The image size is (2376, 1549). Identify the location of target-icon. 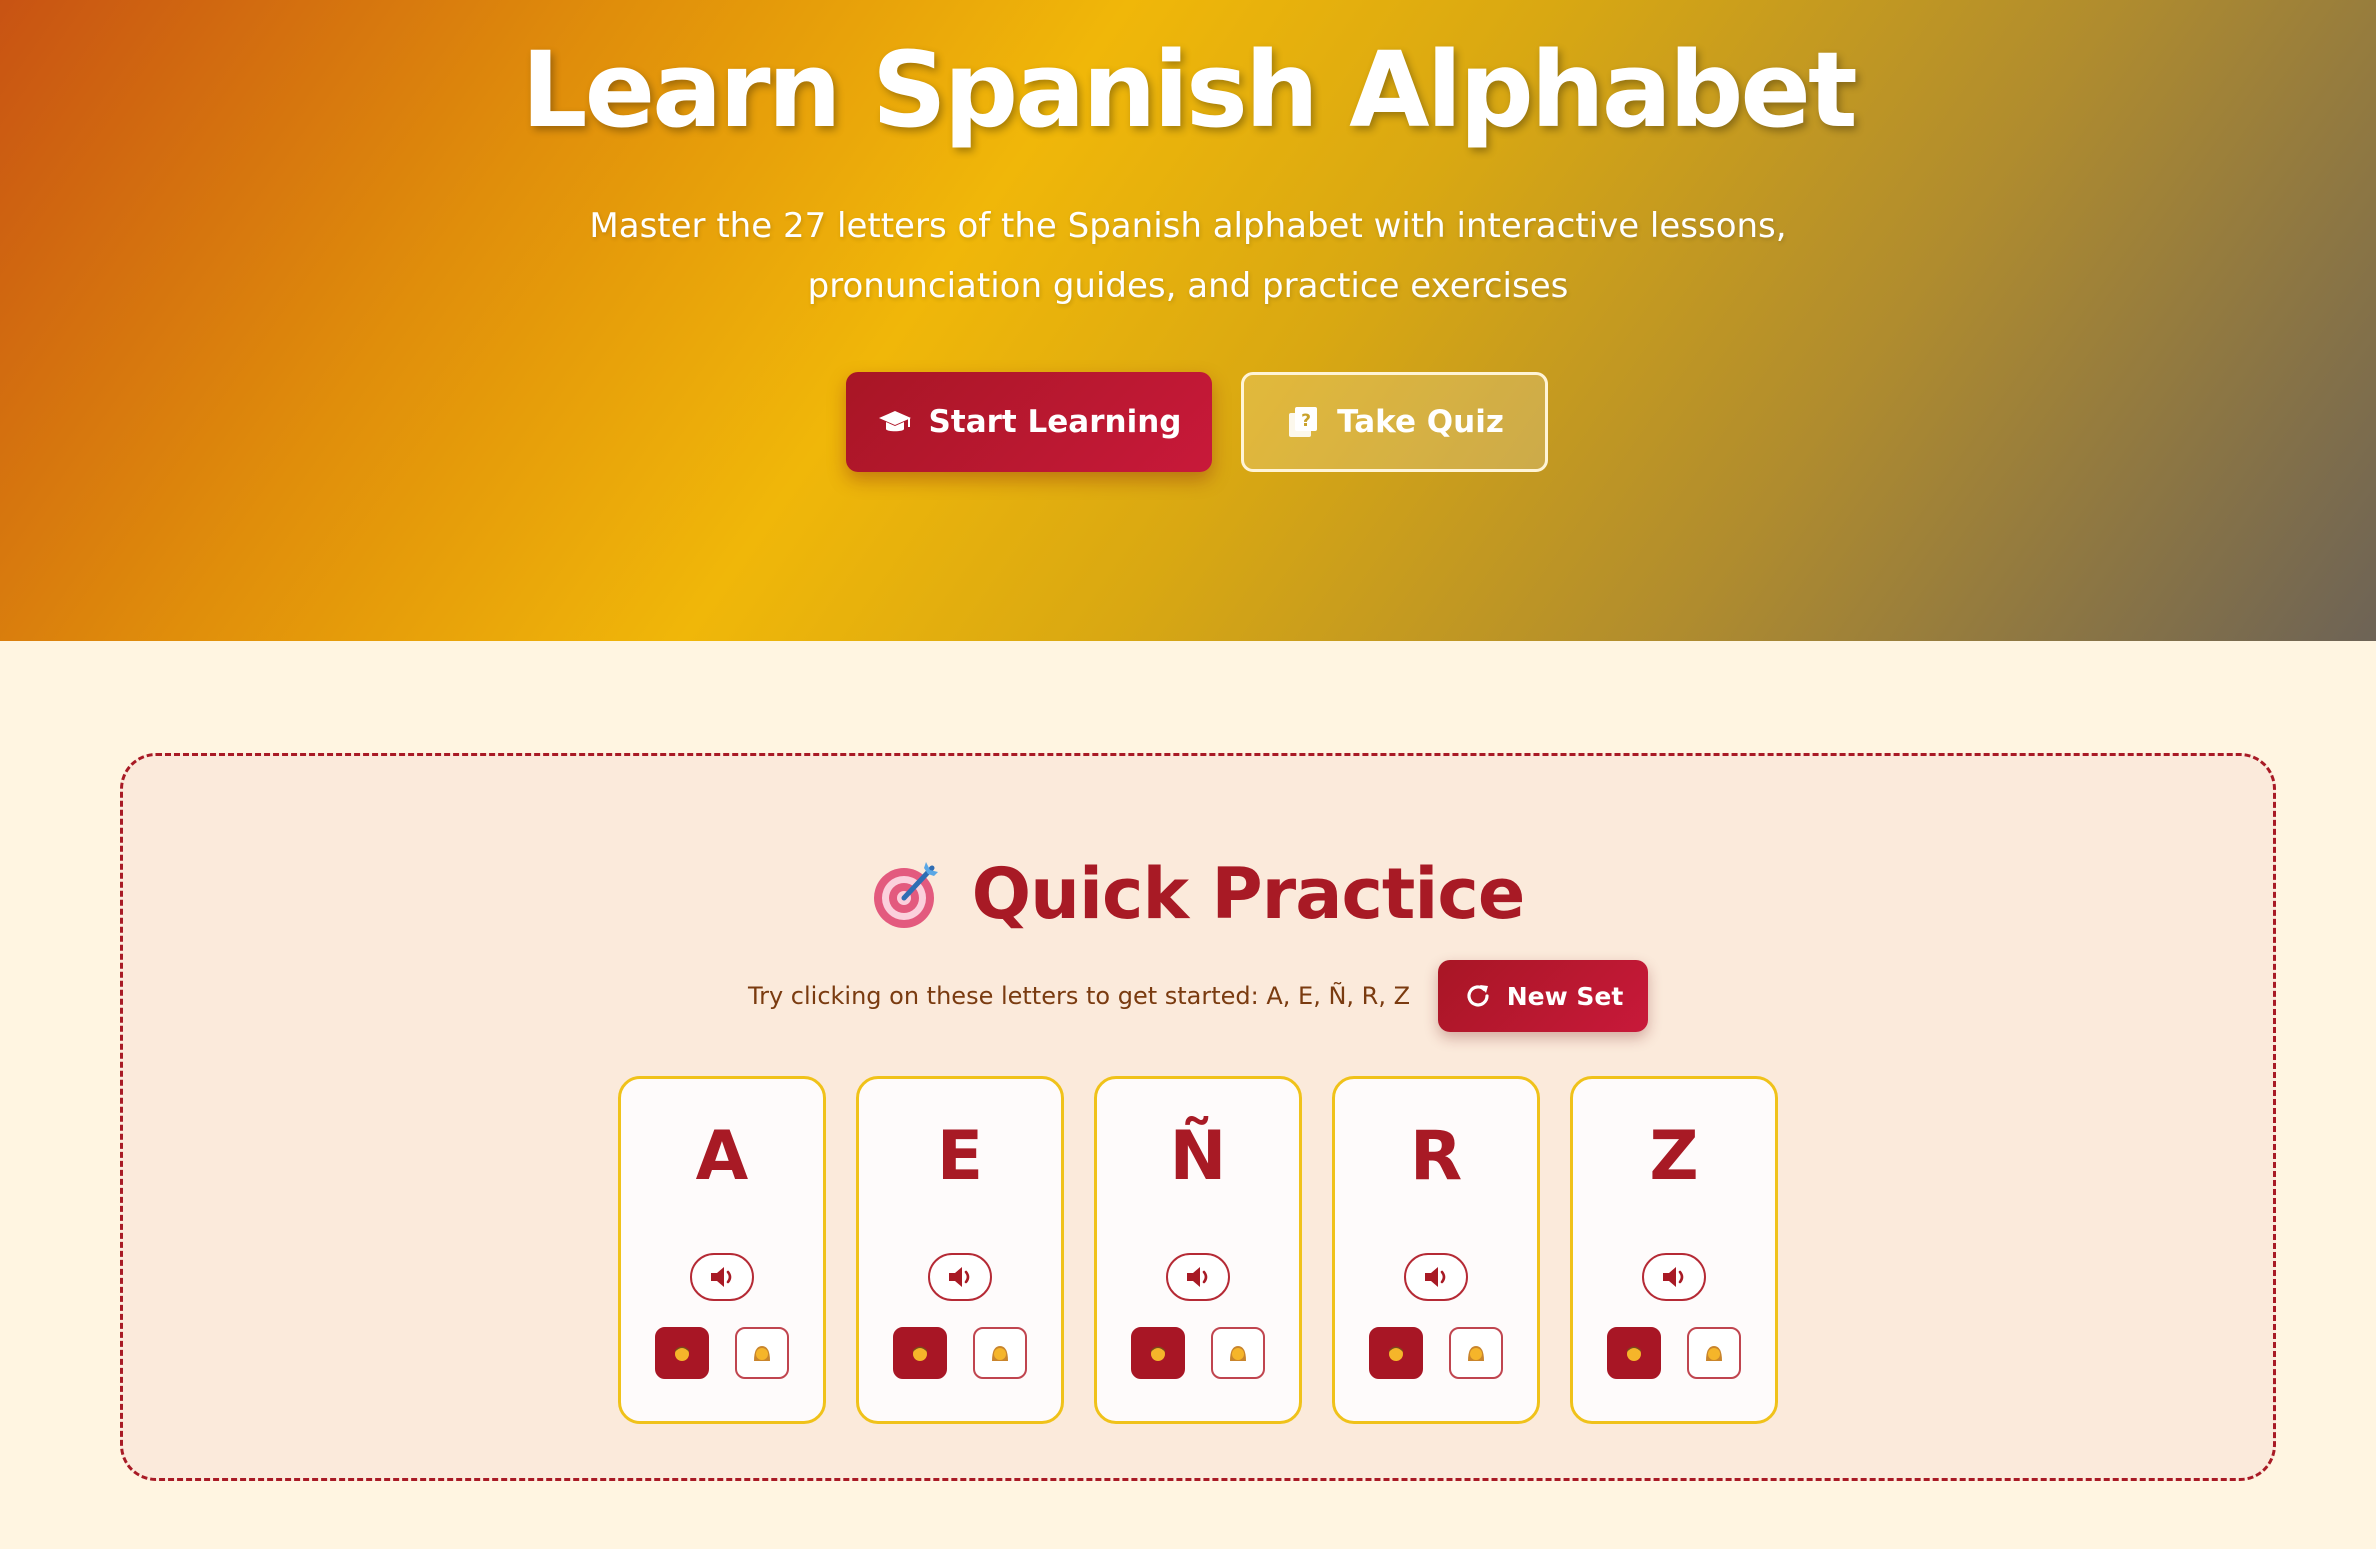
(908, 894).